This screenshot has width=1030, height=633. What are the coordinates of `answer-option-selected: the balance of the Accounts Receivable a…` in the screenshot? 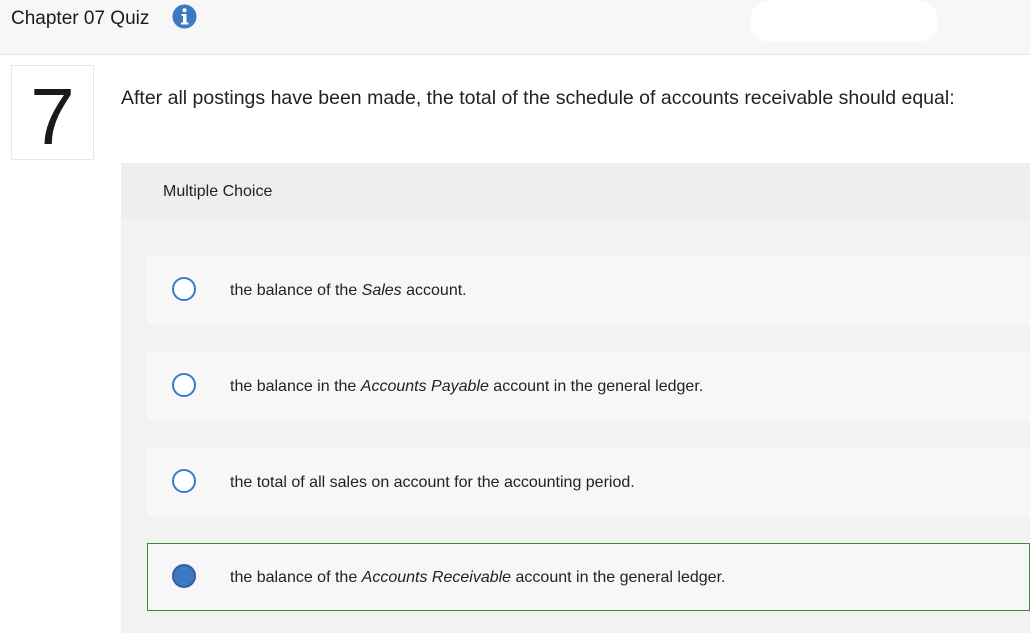 It's located at (588, 577).